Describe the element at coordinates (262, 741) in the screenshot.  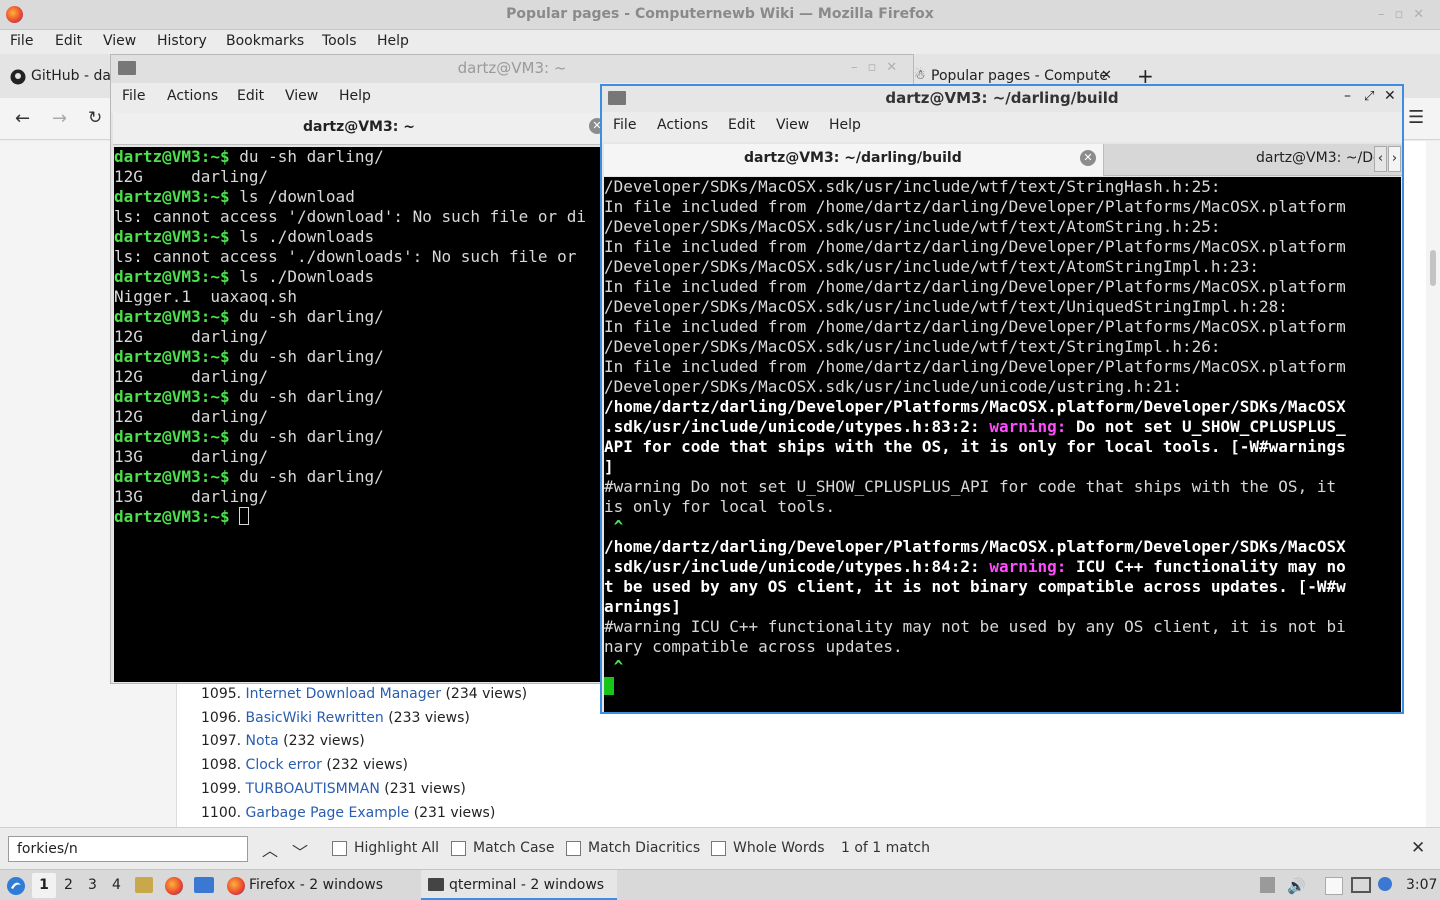
I see `wiki-link: Nota` at that location.